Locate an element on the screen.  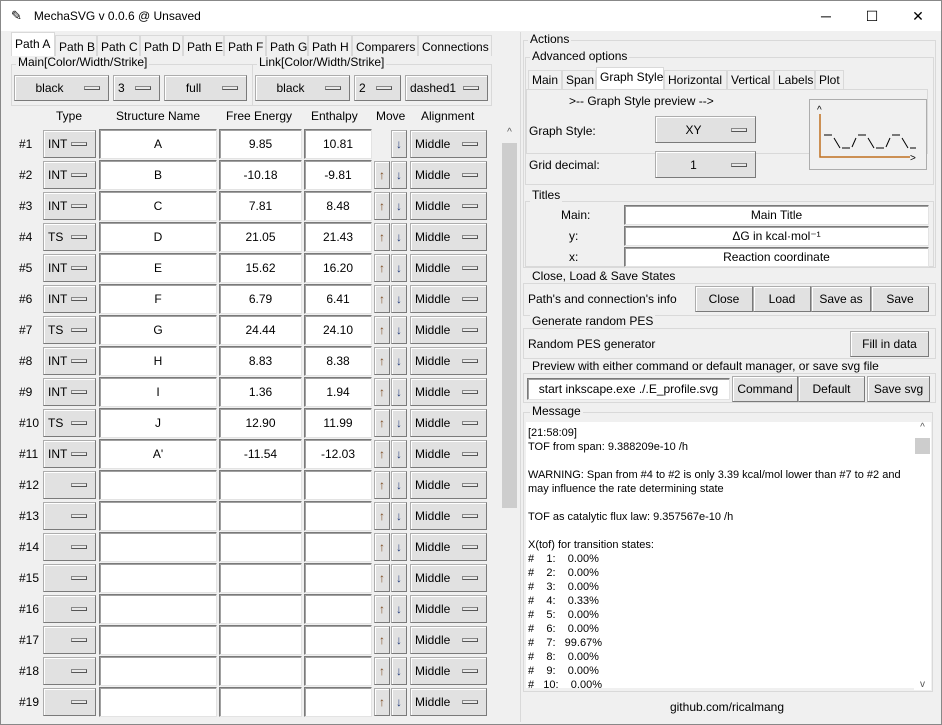
enthalpy-input: 8.38 is located at coordinates (338, 361).